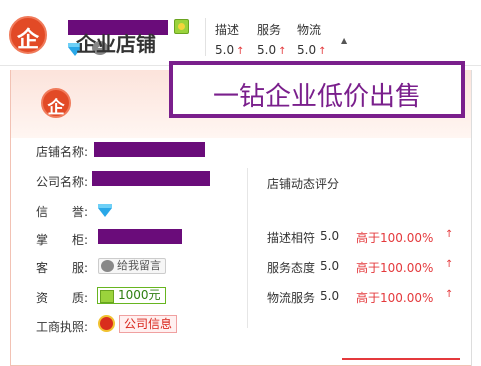 The height and width of the screenshot is (366, 481). What do you see at coordinates (106, 323) in the screenshot?
I see `license-icon` at bounding box center [106, 323].